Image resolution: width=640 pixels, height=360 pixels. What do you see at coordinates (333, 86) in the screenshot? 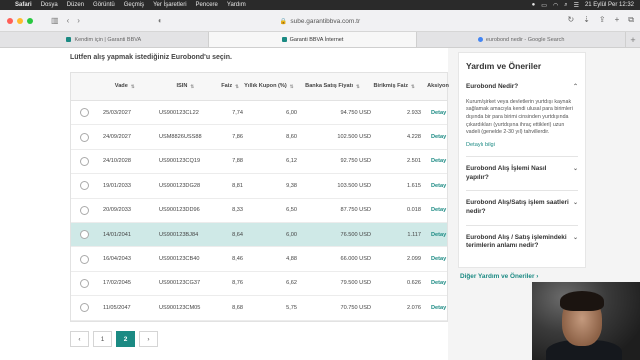
I see `header-fiyat: Banka Satış Fiyatı ⇅` at bounding box center [333, 86].